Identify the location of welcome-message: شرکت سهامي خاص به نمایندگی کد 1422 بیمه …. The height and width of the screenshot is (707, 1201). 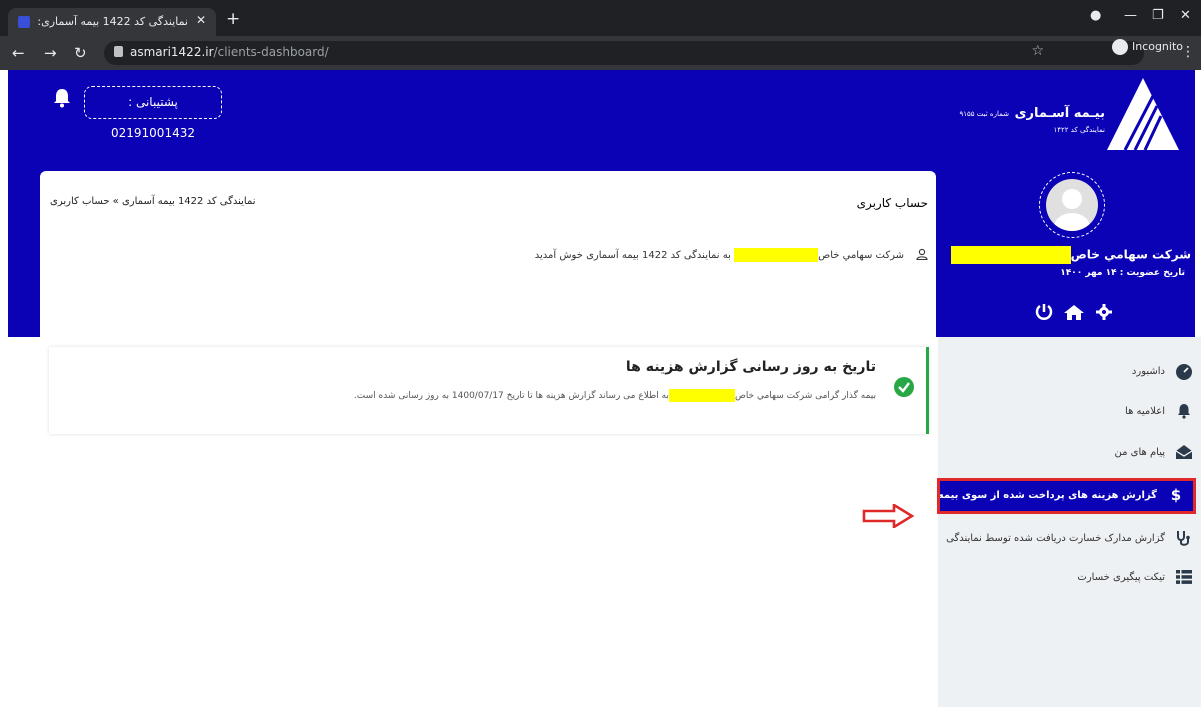
(719, 255).